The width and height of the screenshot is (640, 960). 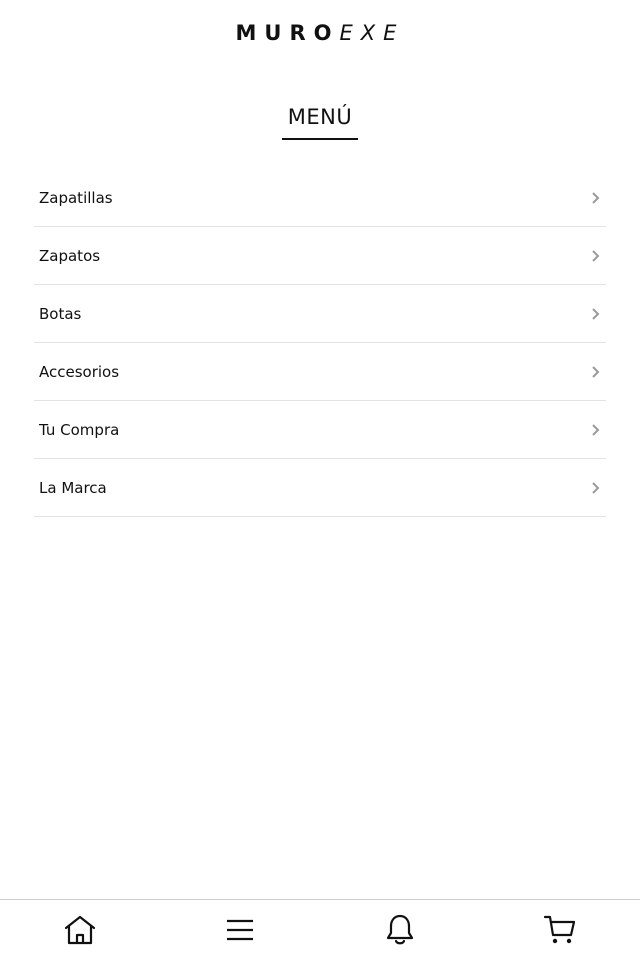 What do you see at coordinates (372, 33) in the screenshot?
I see `brand-logo-italic-text: EXE` at bounding box center [372, 33].